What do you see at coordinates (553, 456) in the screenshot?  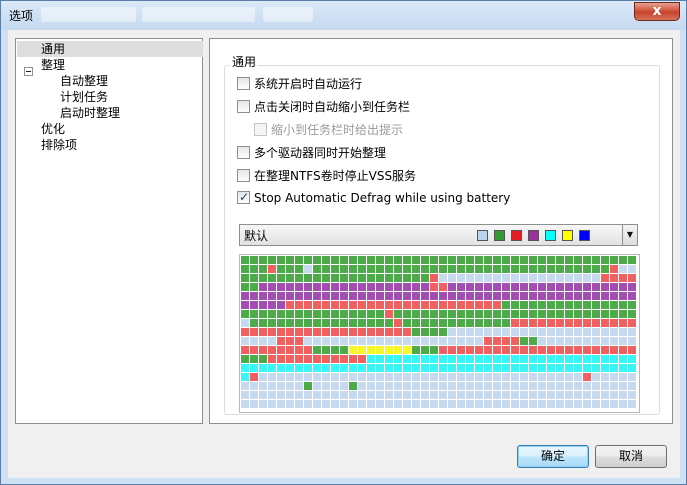 I see `ok-button: 确定` at bounding box center [553, 456].